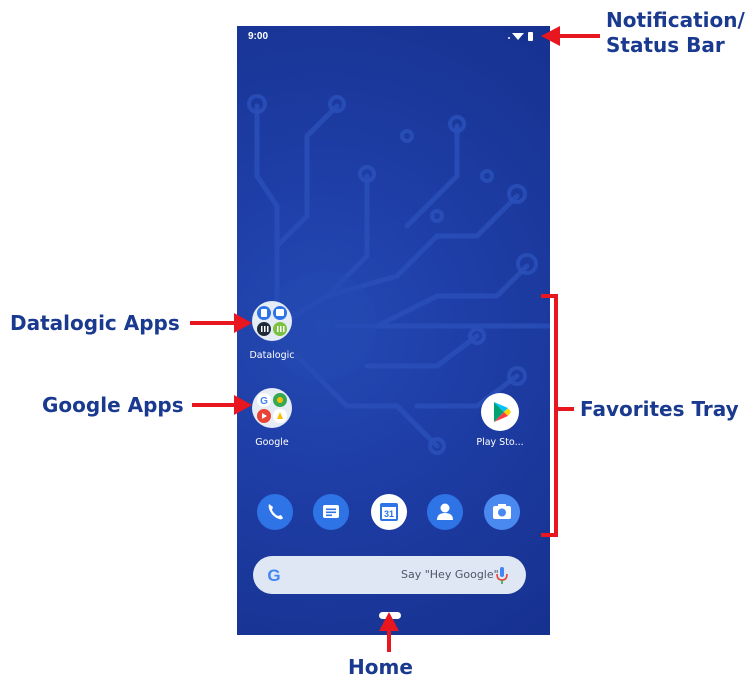 The width and height of the screenshot is (753, 681). Describe the element at coordinates (550, 36) in the screenshot. I see `notification-arrowhead-icon` at that location.